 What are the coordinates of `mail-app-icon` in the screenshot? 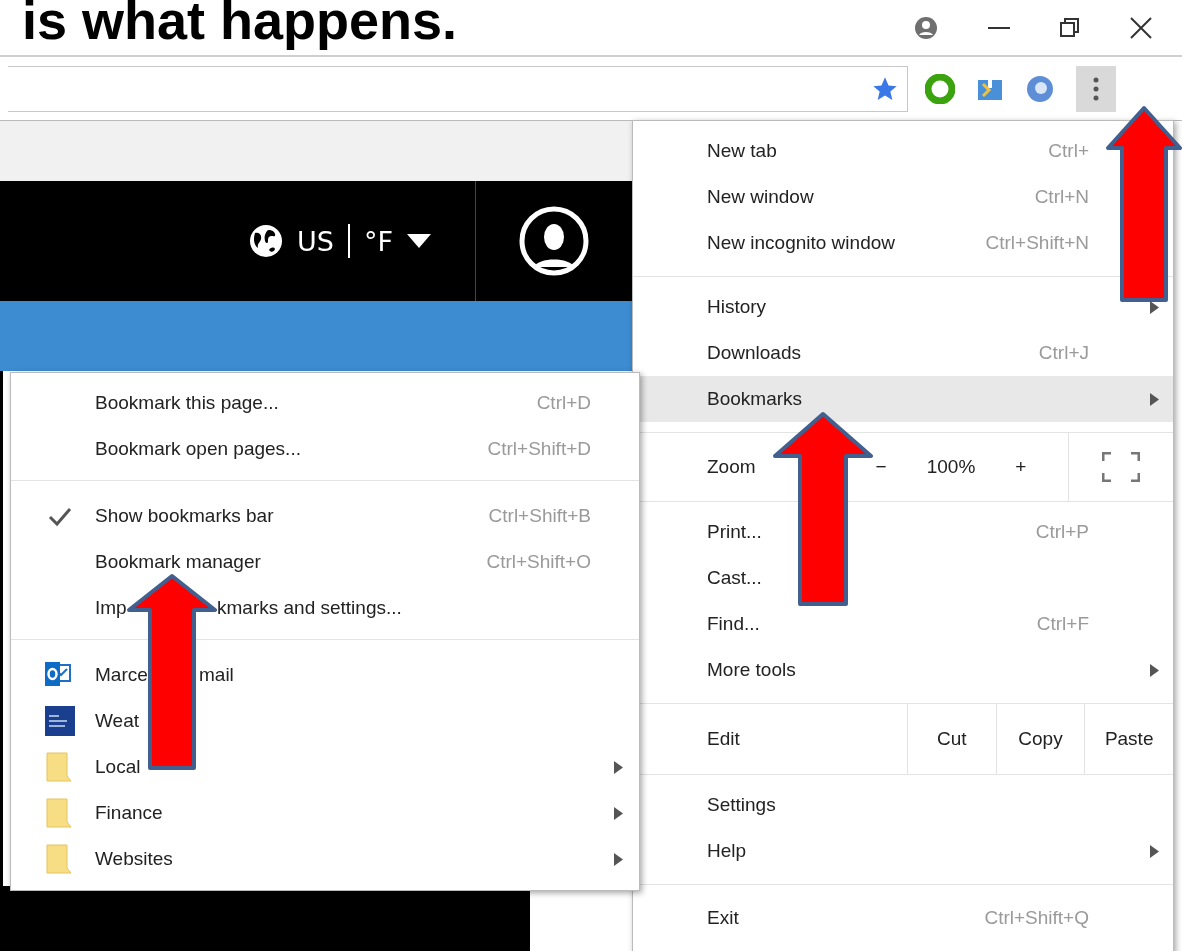 It's located at (58, 674).